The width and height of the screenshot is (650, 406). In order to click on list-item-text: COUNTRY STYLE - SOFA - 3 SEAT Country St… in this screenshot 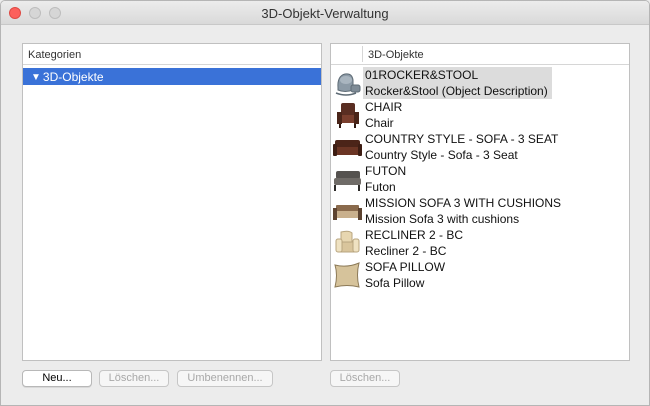, I will do `click(462, 147)`.